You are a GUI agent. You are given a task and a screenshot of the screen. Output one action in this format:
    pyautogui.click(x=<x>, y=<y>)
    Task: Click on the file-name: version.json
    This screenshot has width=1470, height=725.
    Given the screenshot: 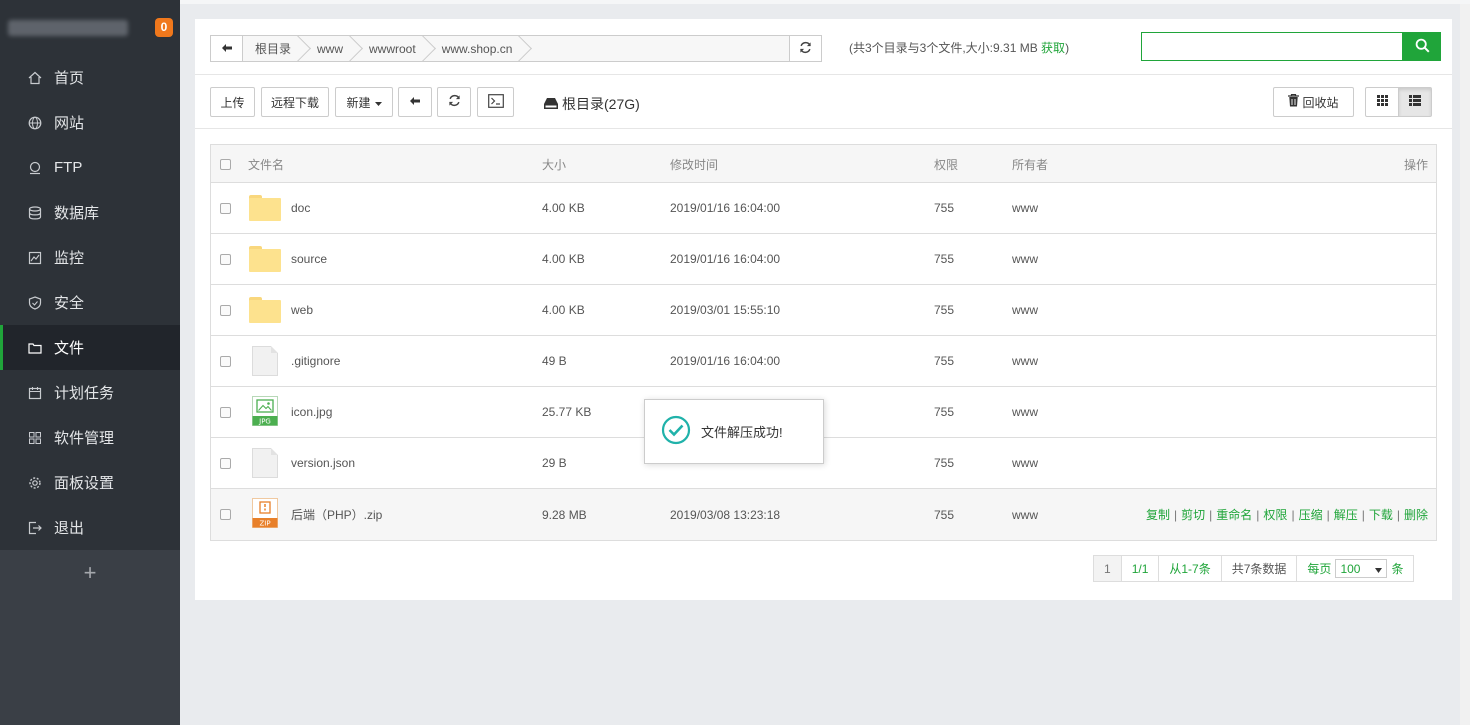 What is the action you would take?
    pyautogui.click(x=323, y=463)
    